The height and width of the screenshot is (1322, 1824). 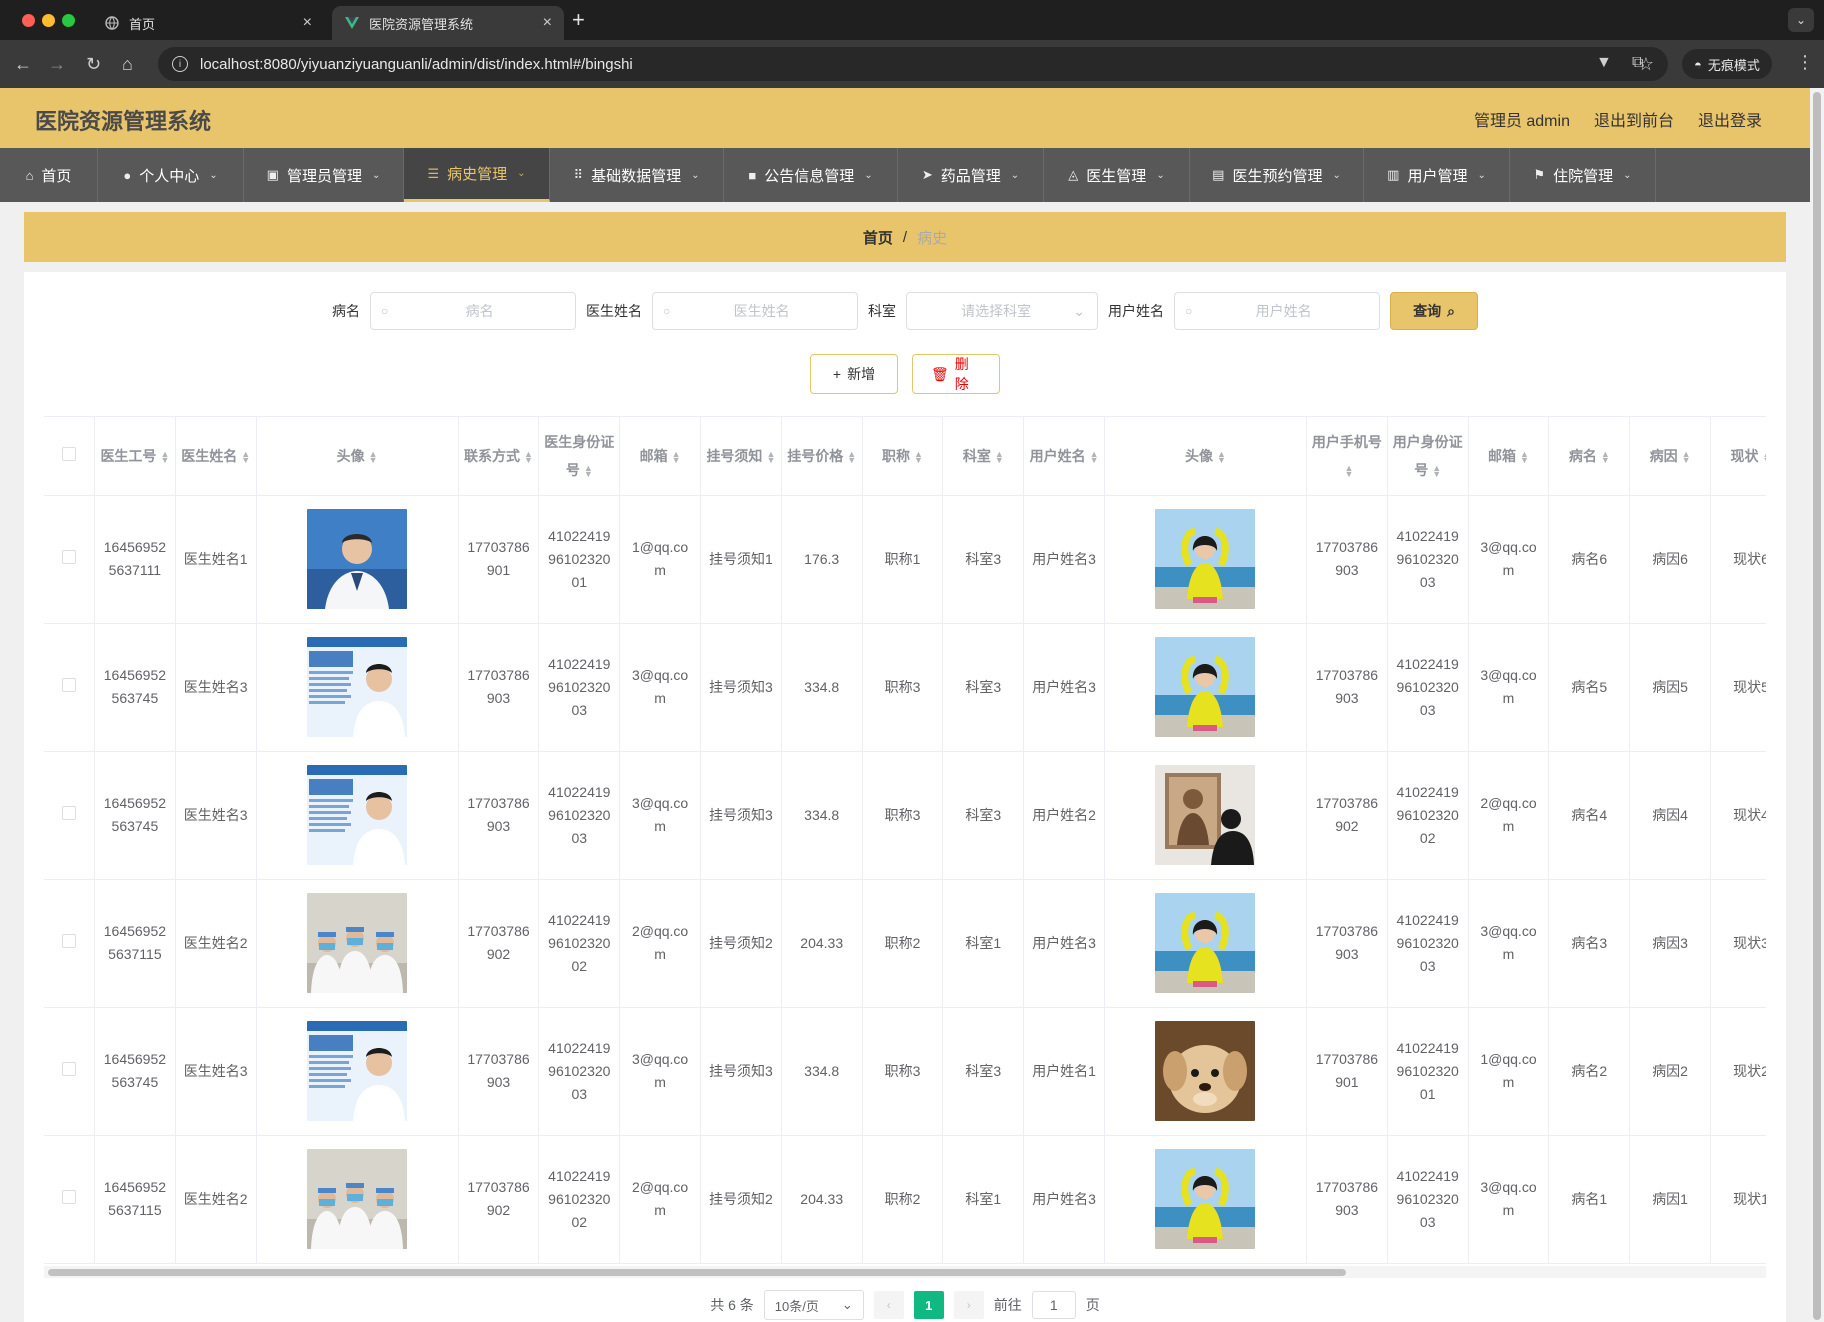 What do you see at coordinates (1670, 456) in the screenshot?
I see `column-header: 病因 ▲ ▼` at bounding box center [1670, 456].